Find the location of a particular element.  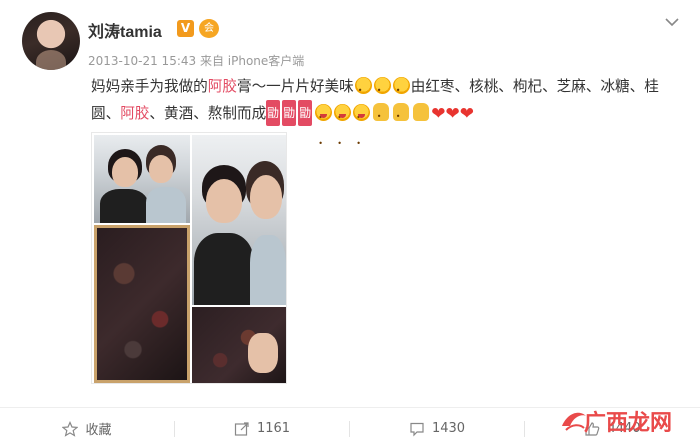

username: 刘涛tamia is located at coordinates (125, 30).